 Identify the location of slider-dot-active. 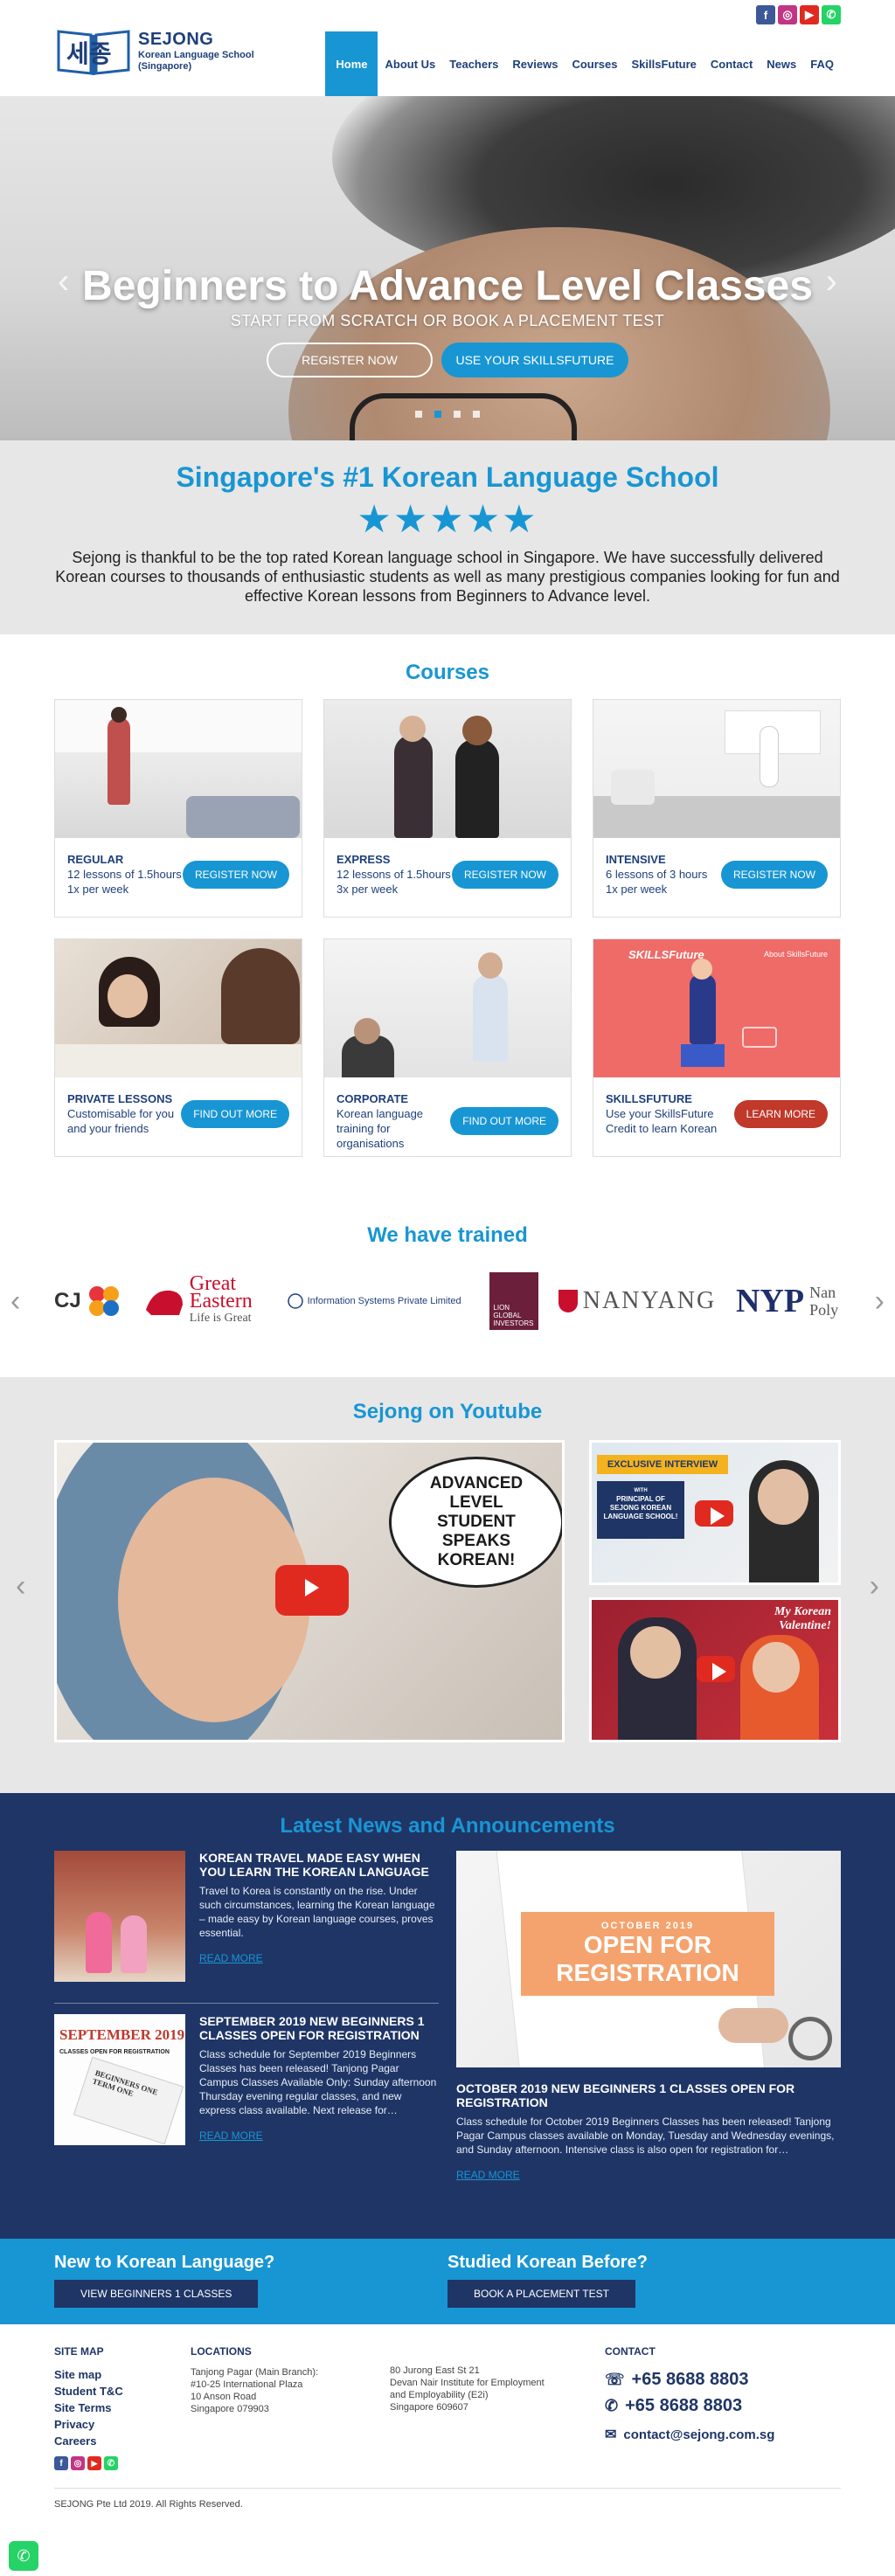
(437, 414).